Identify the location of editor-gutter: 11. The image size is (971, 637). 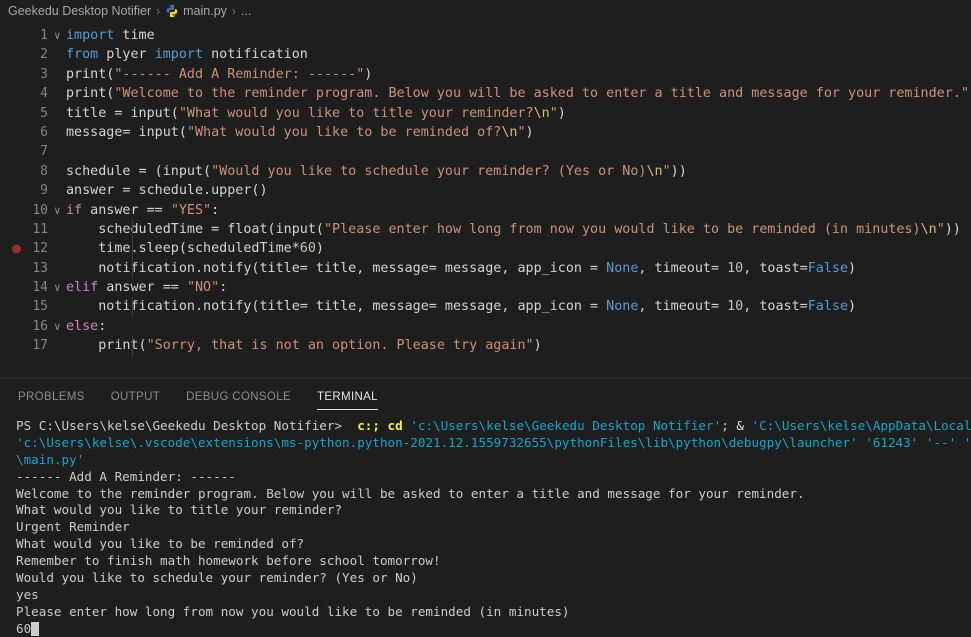
(33, 229).